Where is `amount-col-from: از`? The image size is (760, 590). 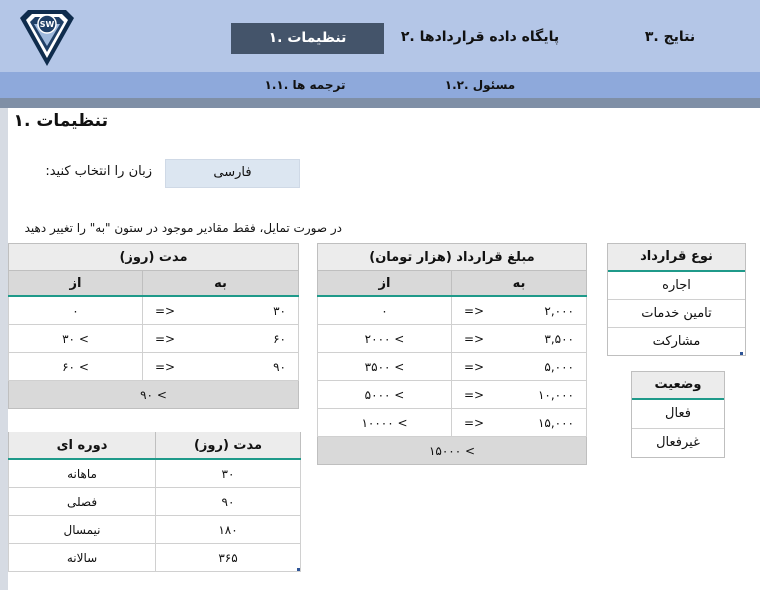
amount-col-from: از is located at coordinates (384, 283).